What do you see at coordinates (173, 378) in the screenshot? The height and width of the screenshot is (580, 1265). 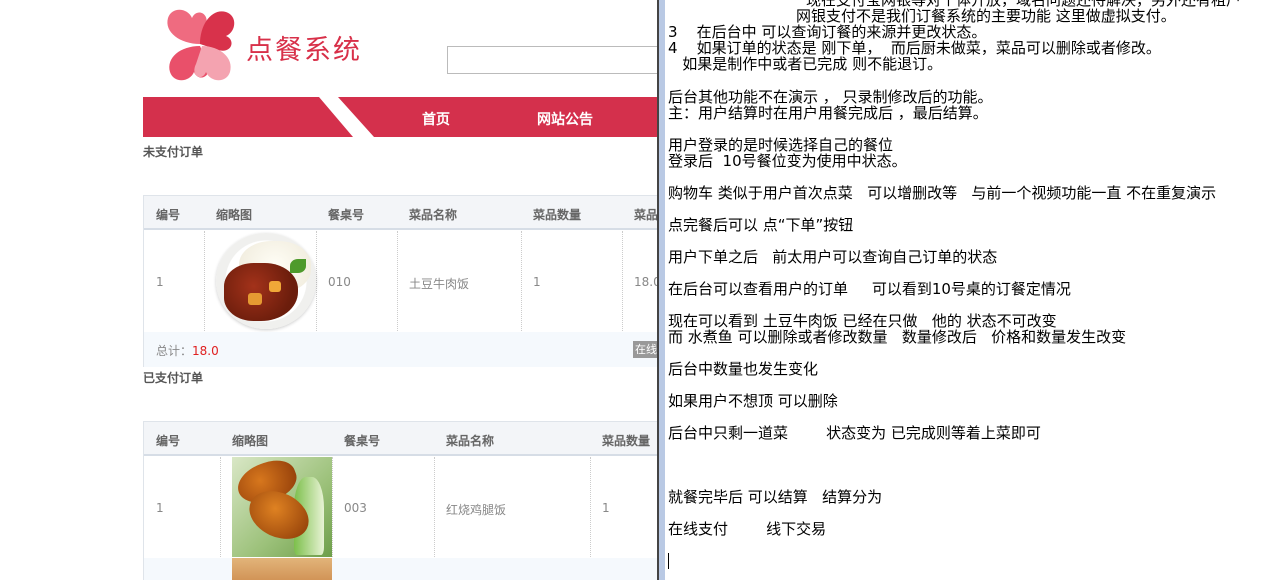 I see `paid-orders-title: 已支付订单` at bounding box center [173, 378].